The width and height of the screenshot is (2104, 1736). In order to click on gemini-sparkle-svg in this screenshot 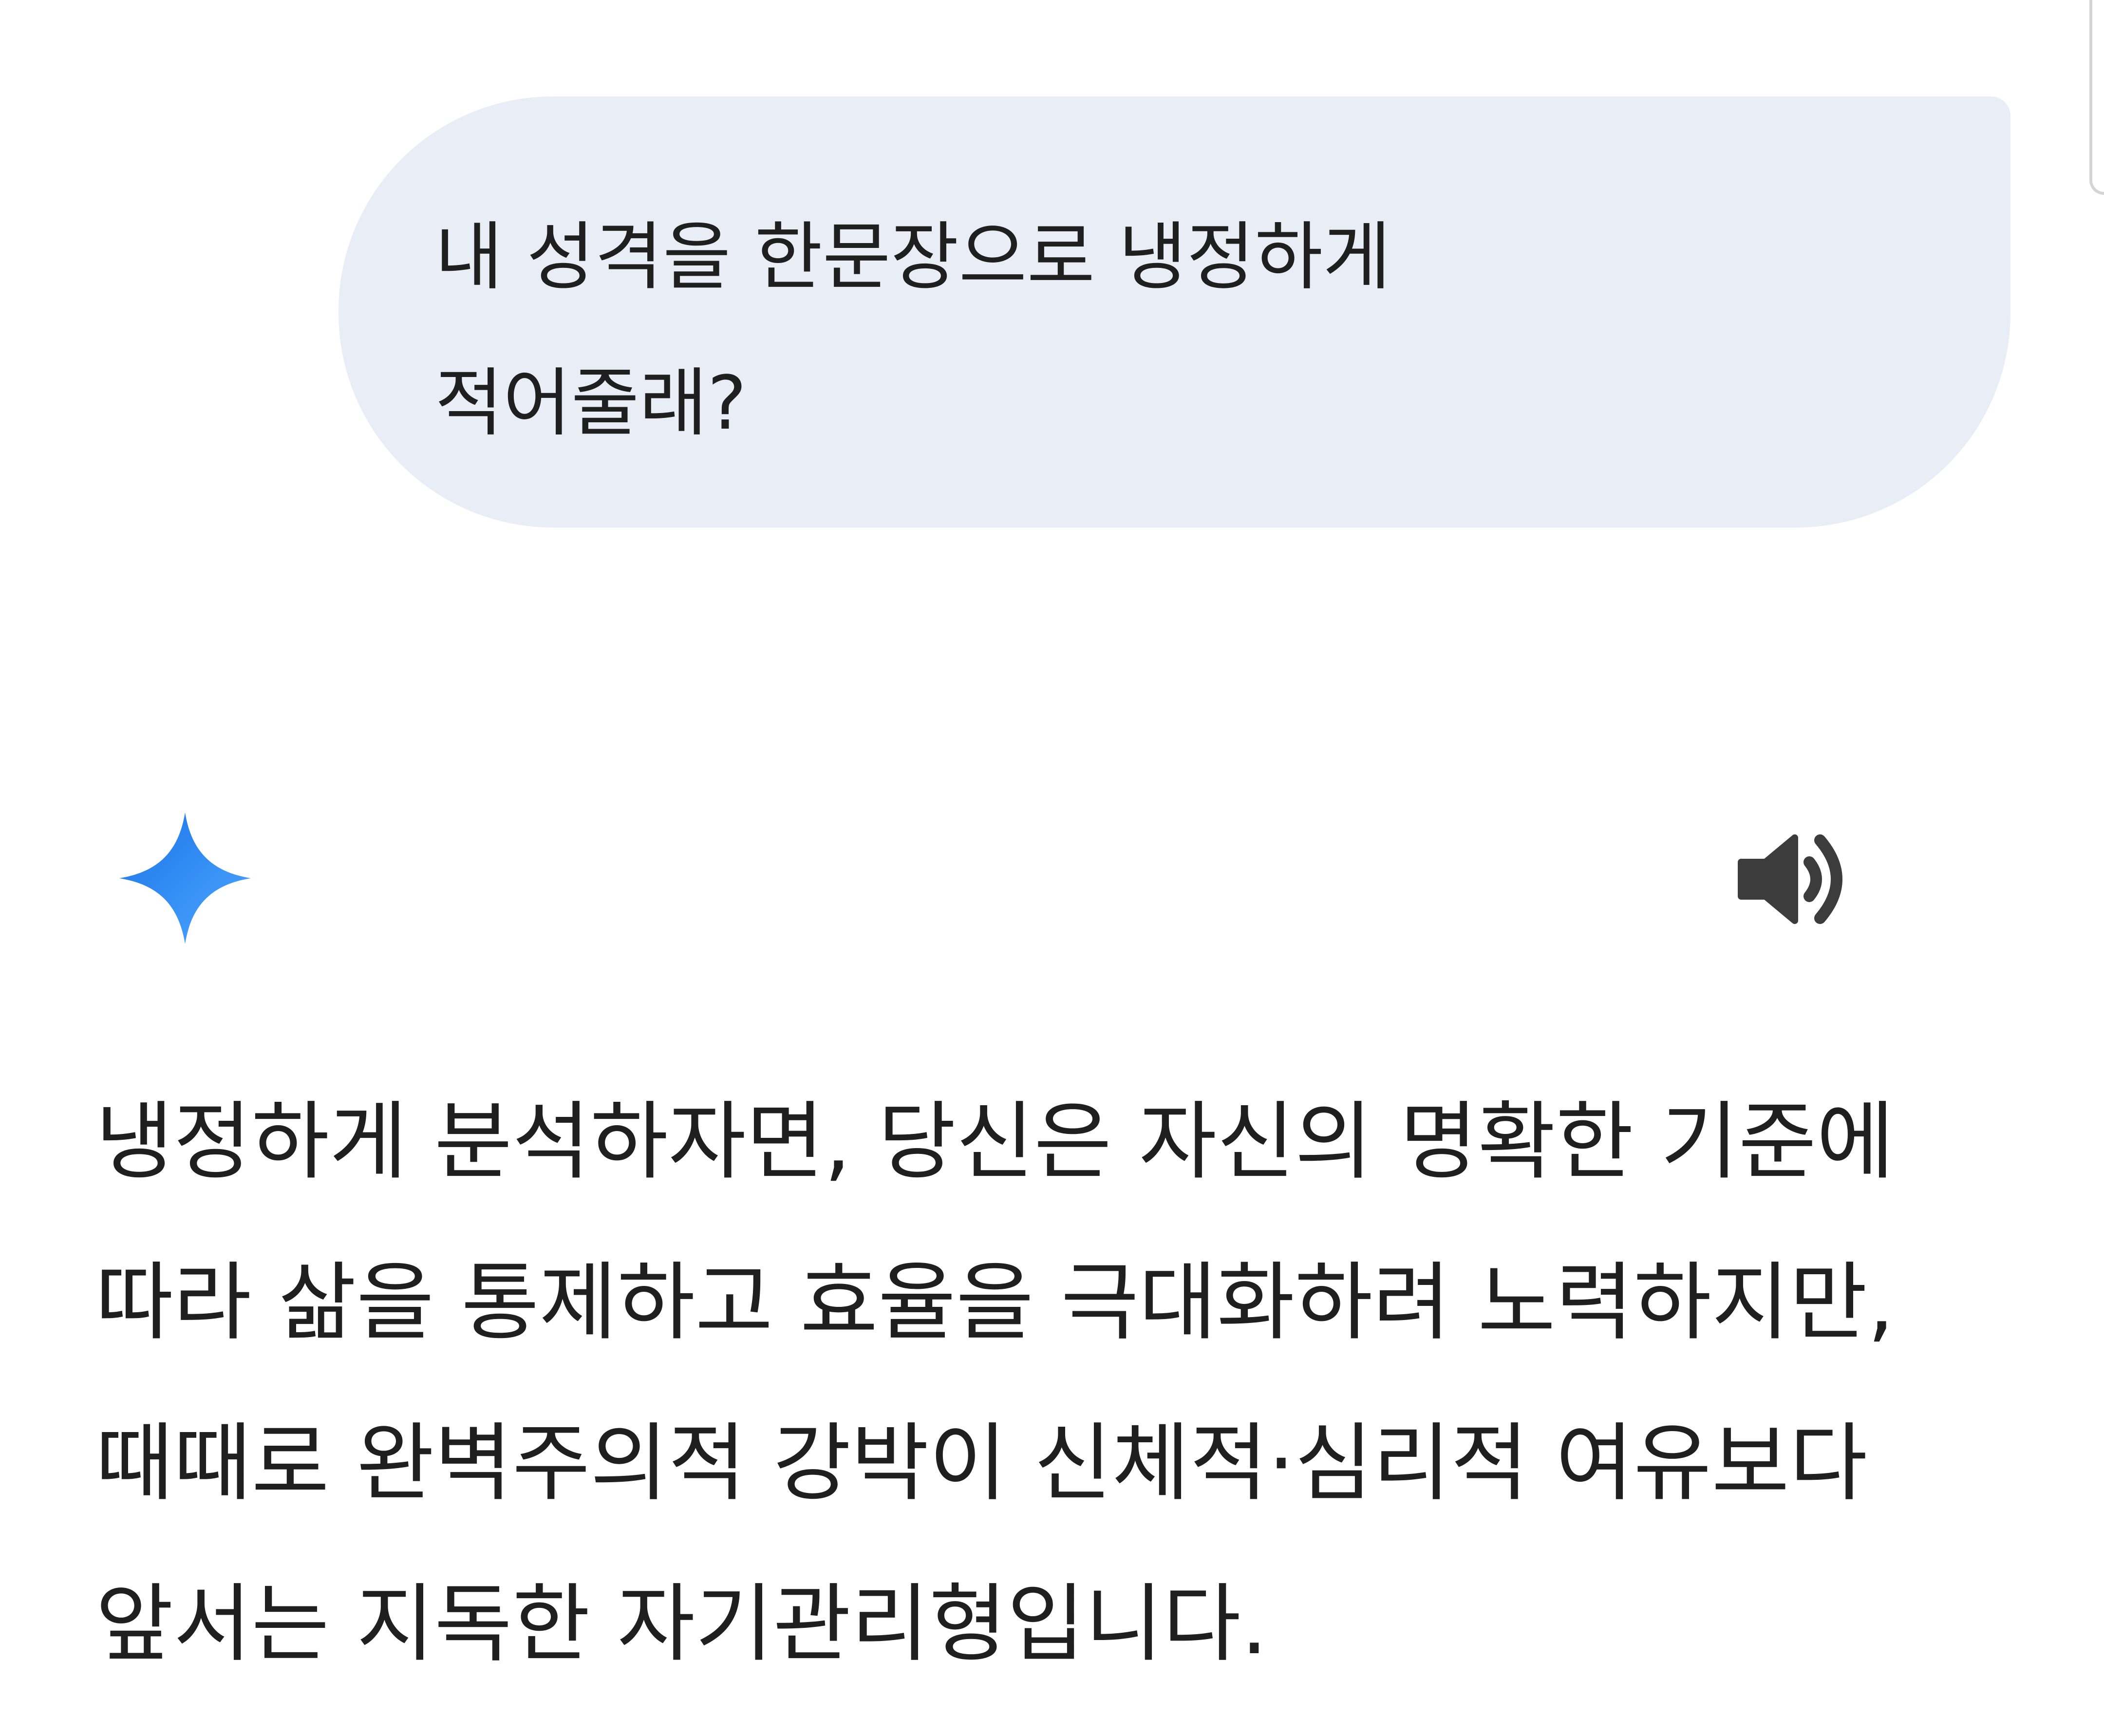, I will do `click(185, 878)`.